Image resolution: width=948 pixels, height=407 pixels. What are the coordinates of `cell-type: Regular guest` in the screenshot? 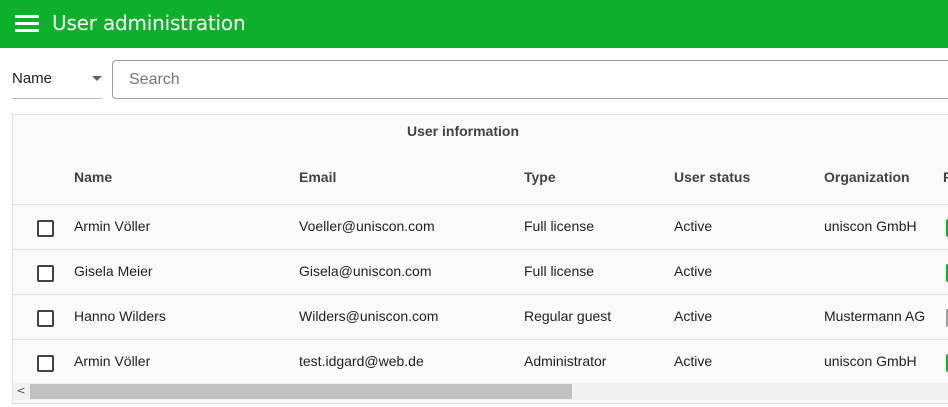 It's located at (568, 316).